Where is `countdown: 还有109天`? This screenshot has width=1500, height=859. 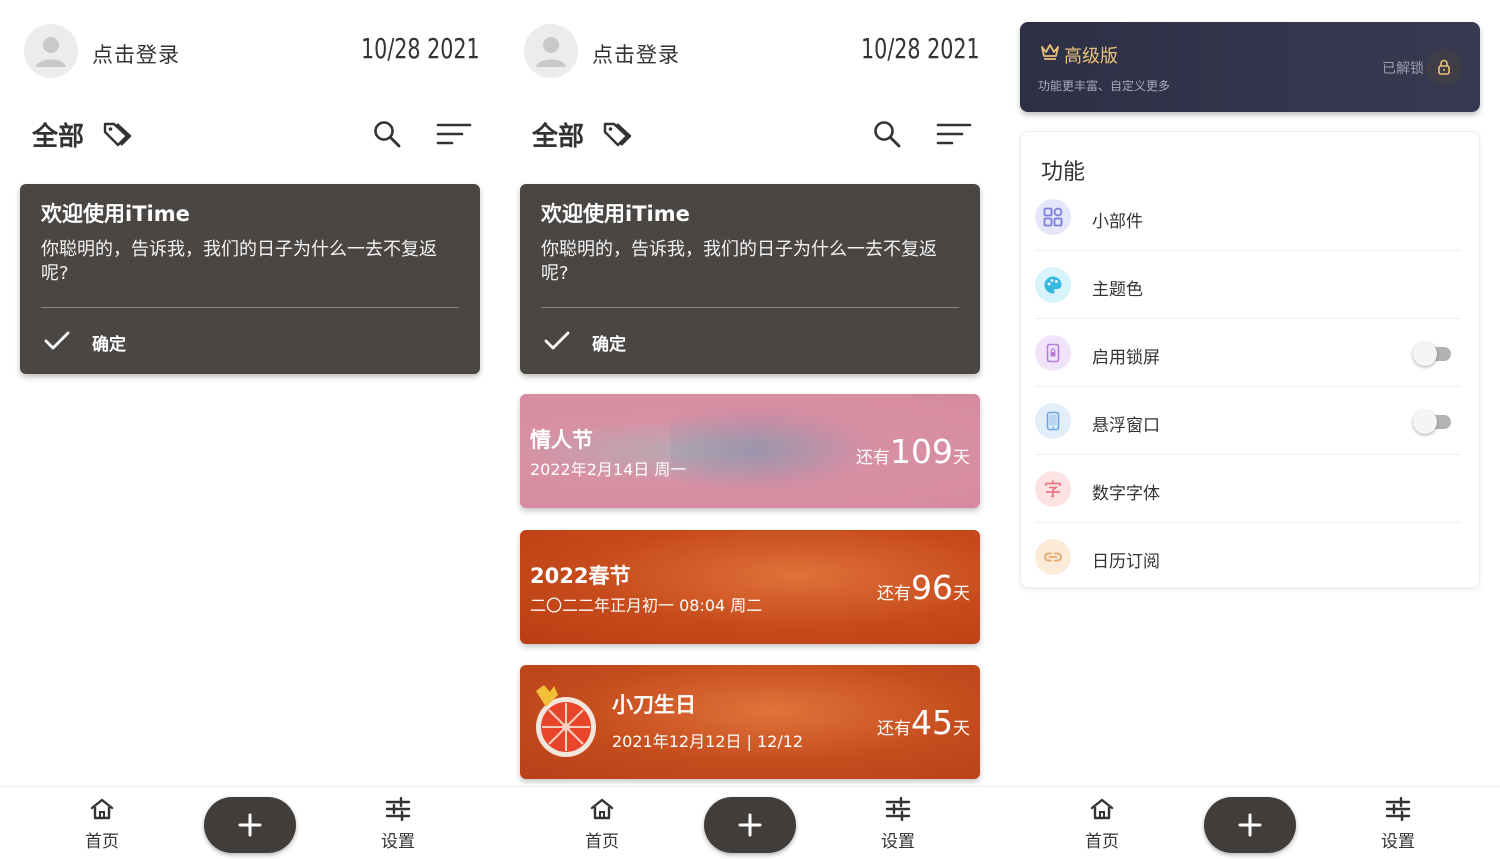
countdown: 还有109天 is located at coordinates (913, 451).